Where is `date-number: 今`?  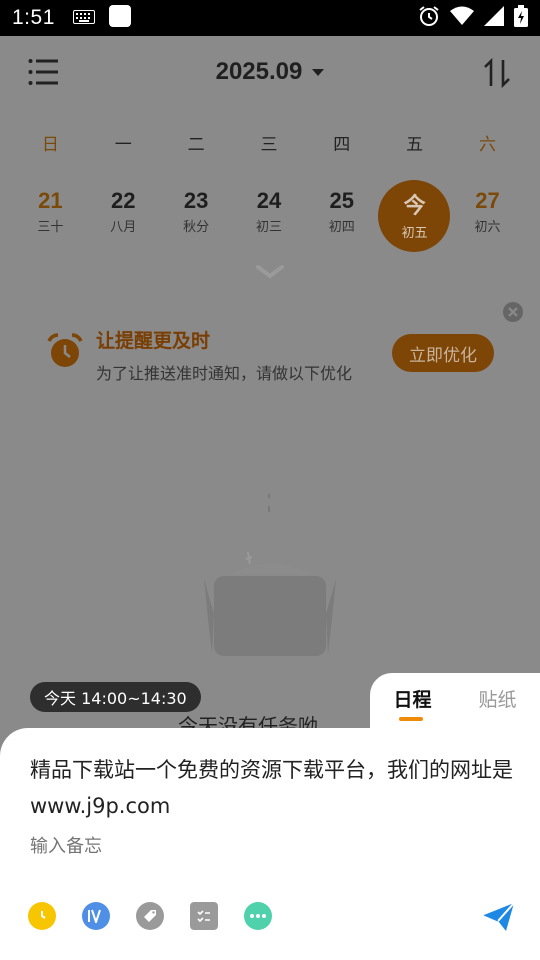 date-number: 今 is located at coordinates (414, 205).